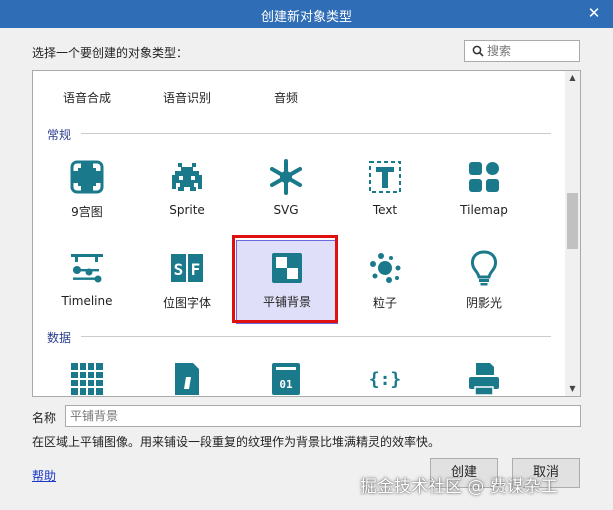  What do you see at coordinates (385, 202) in the screenshot?
I see `item-text: Text` at bounding box center [385, 202].